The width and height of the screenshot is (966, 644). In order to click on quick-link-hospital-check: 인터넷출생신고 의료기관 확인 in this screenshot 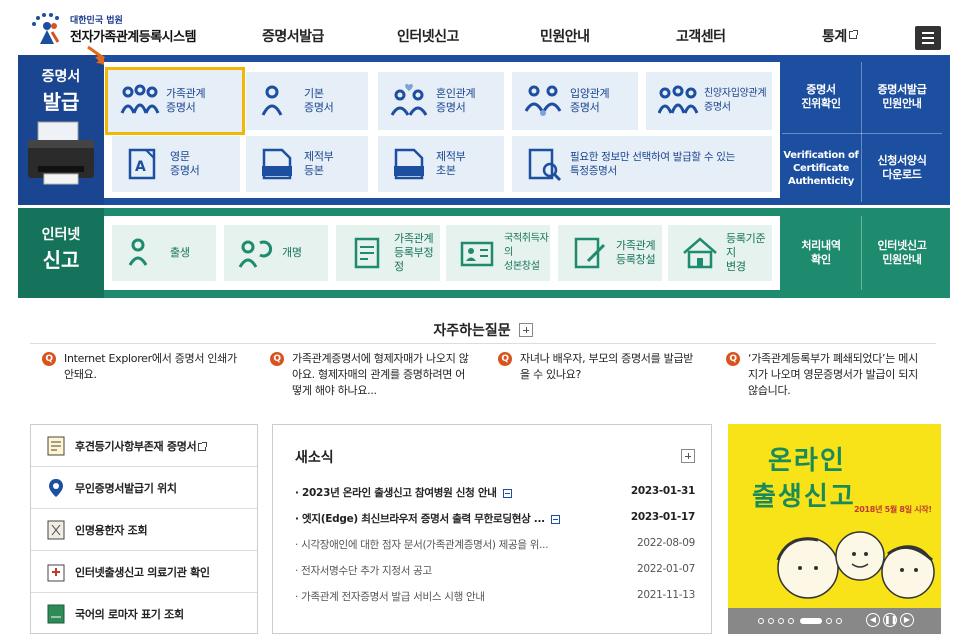, I will do `click(144, 572)`.